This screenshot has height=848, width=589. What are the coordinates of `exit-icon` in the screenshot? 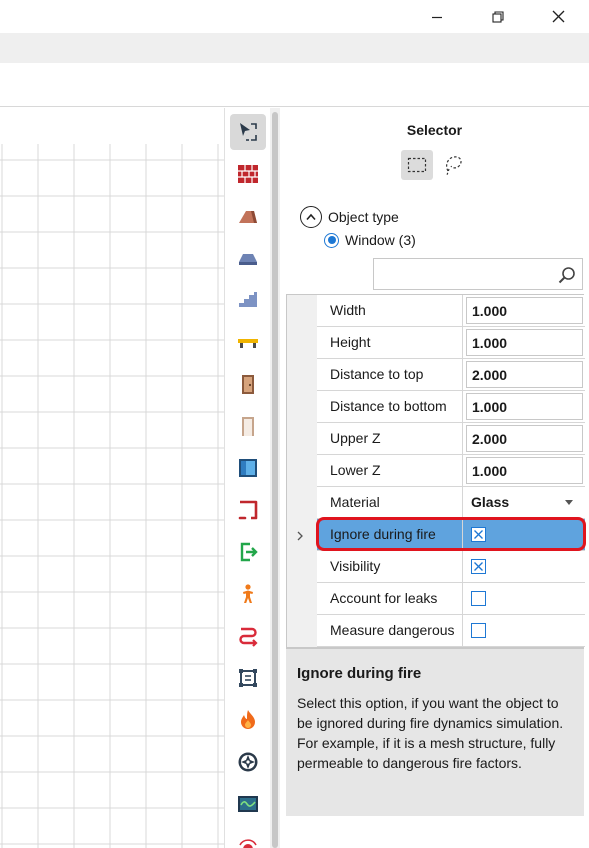 It's located at (249, 552).